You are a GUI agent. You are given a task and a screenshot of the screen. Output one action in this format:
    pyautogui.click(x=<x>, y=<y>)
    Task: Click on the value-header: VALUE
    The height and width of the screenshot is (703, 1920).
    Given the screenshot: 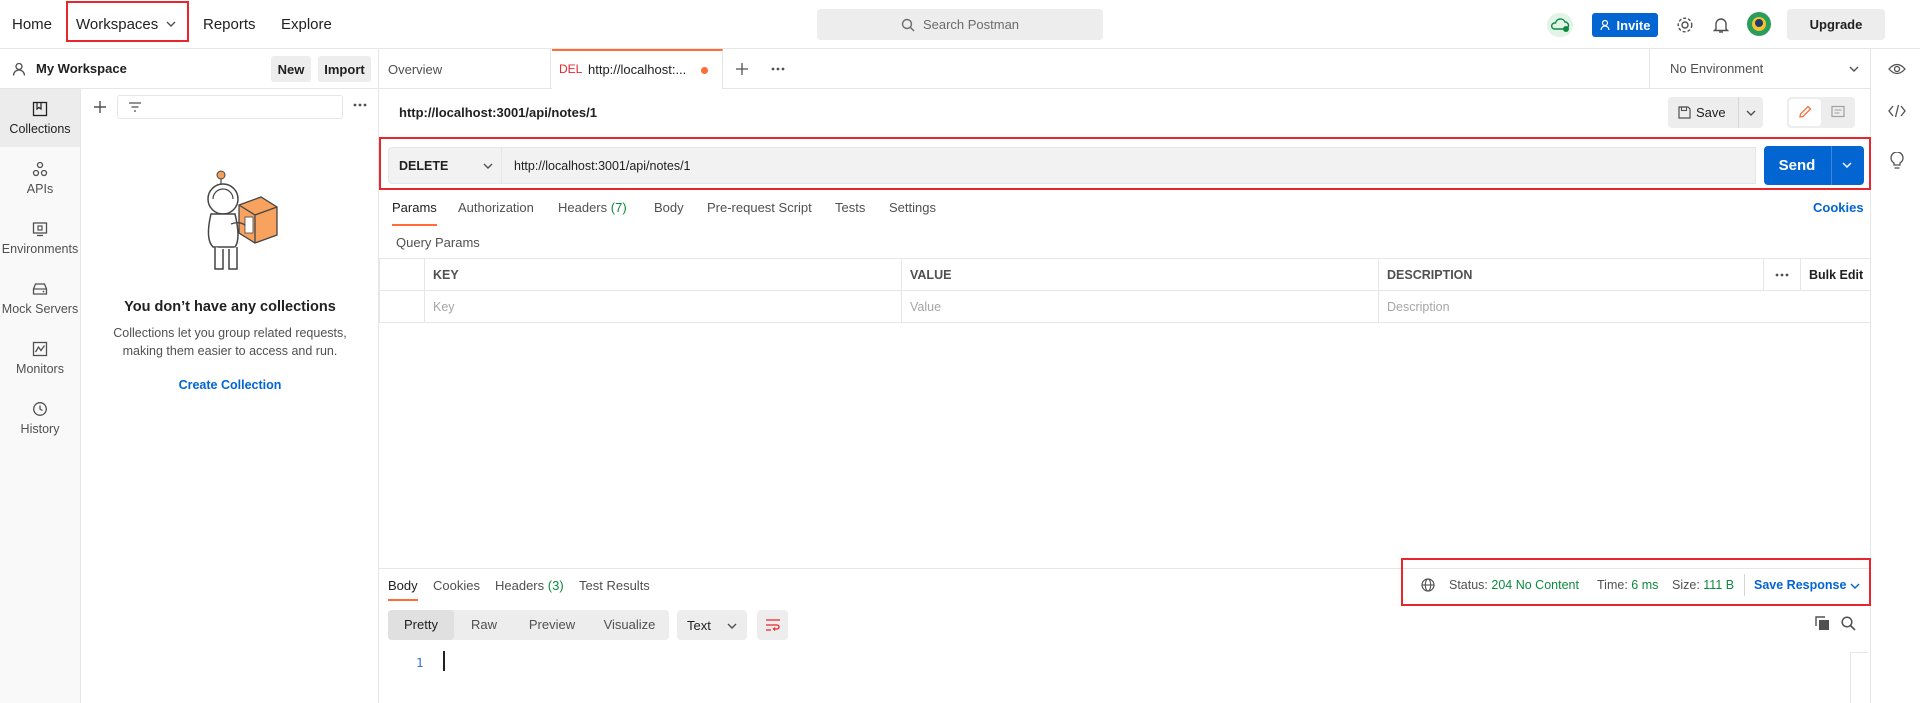 What is the action you would take?
    pyautogui.click(x=1140, y=274)
    